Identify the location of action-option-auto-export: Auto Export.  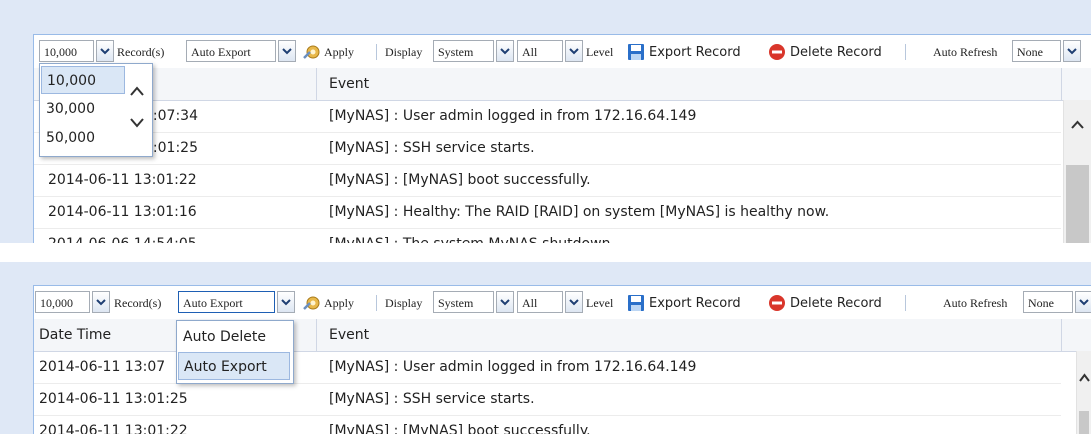
(234, 366).